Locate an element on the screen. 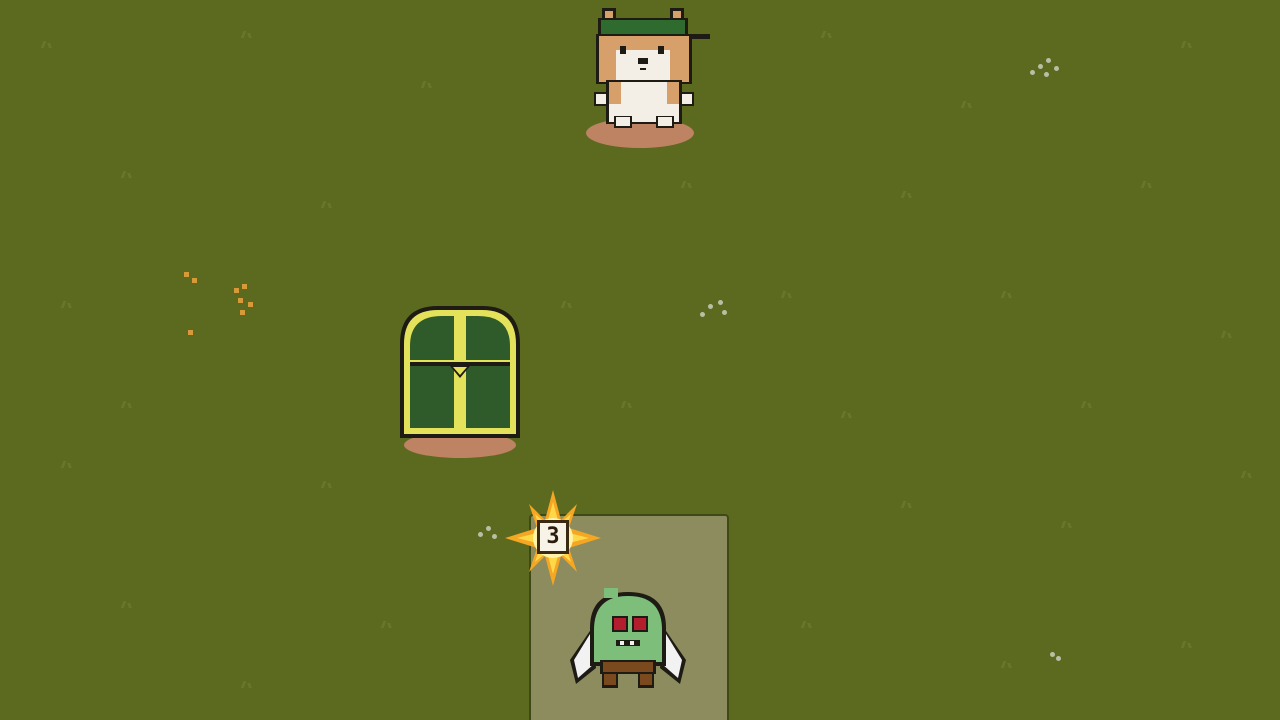  dog-icon is located at coordinates (652, 68).